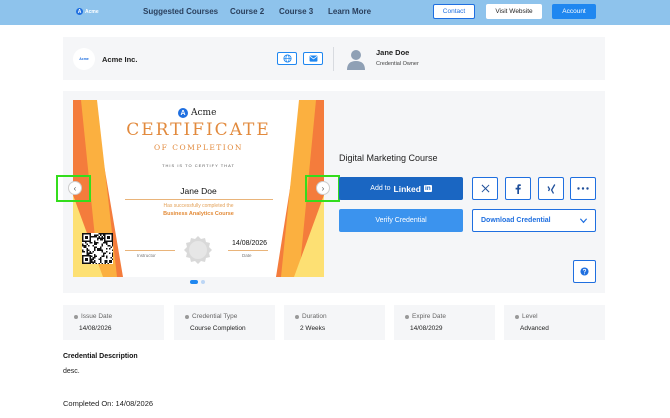 The width and height of the screenshot is (670, 418). I want to click on brand-logo: A Acme, so click(87, 11).